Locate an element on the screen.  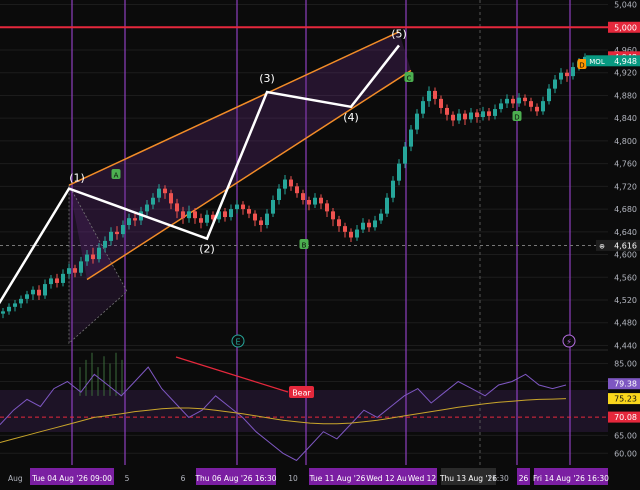
osc-tick-label: 60.00 is located at coordinates (625, 453).